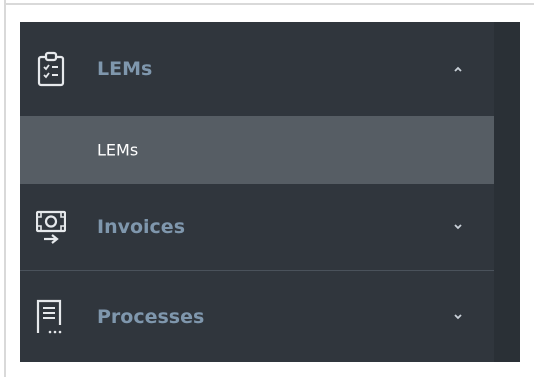 The height and width of the screenshot is (377, 534). What do you see at coordinates (51, 69) in the screenshot?
I see `clipboard-checklist-icon` at bounding box center [51, 69].